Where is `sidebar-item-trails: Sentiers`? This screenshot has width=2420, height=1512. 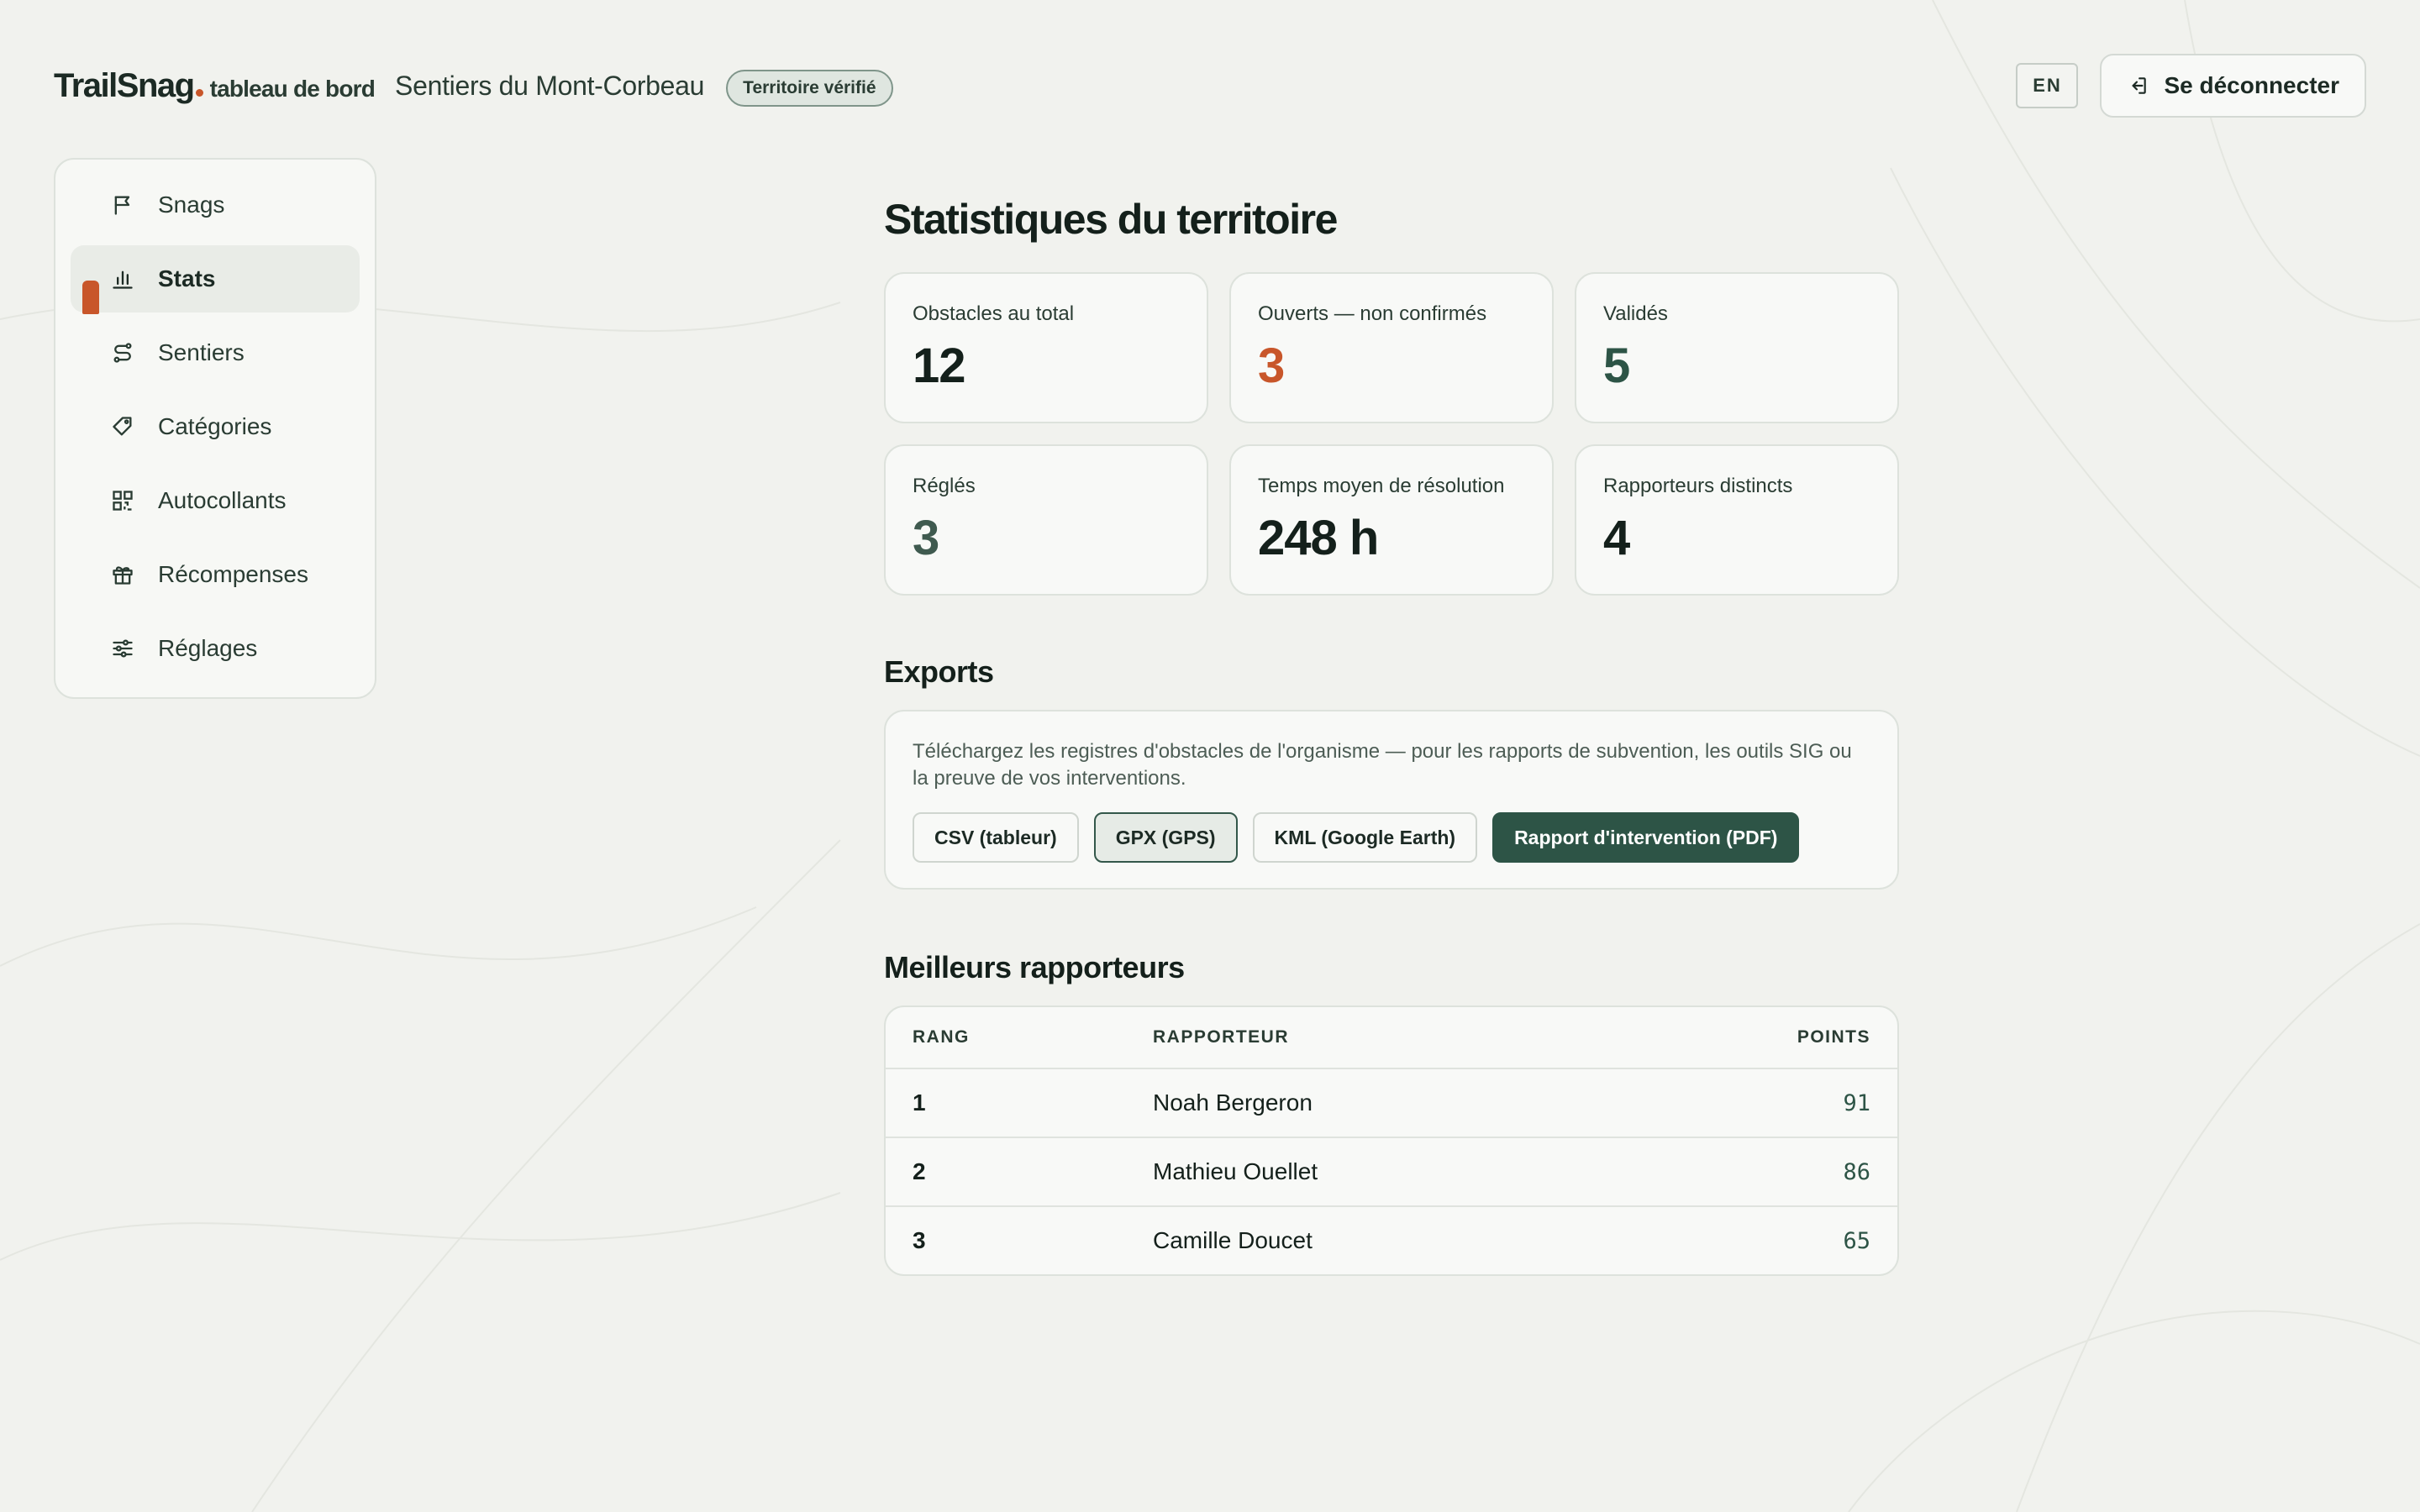 sidebar-item-trails: Sentiers is located at coordinates (216, 352).